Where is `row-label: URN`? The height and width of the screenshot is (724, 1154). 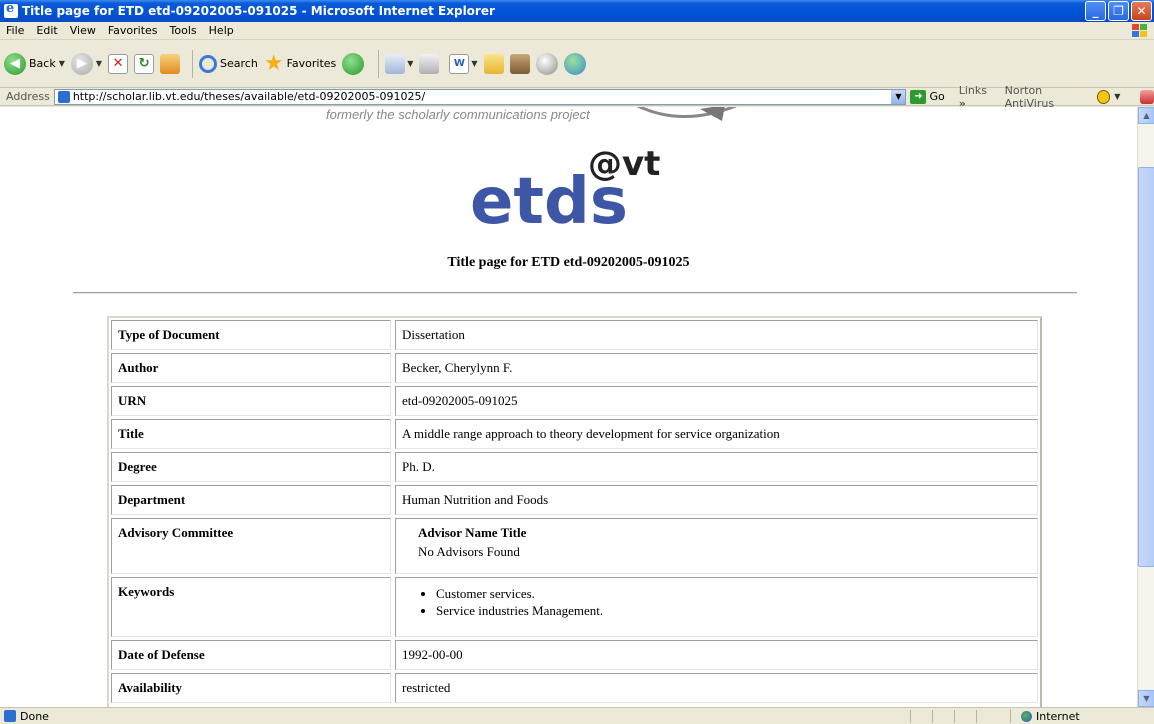 row-label: URN is located at coordinates (251, 401).